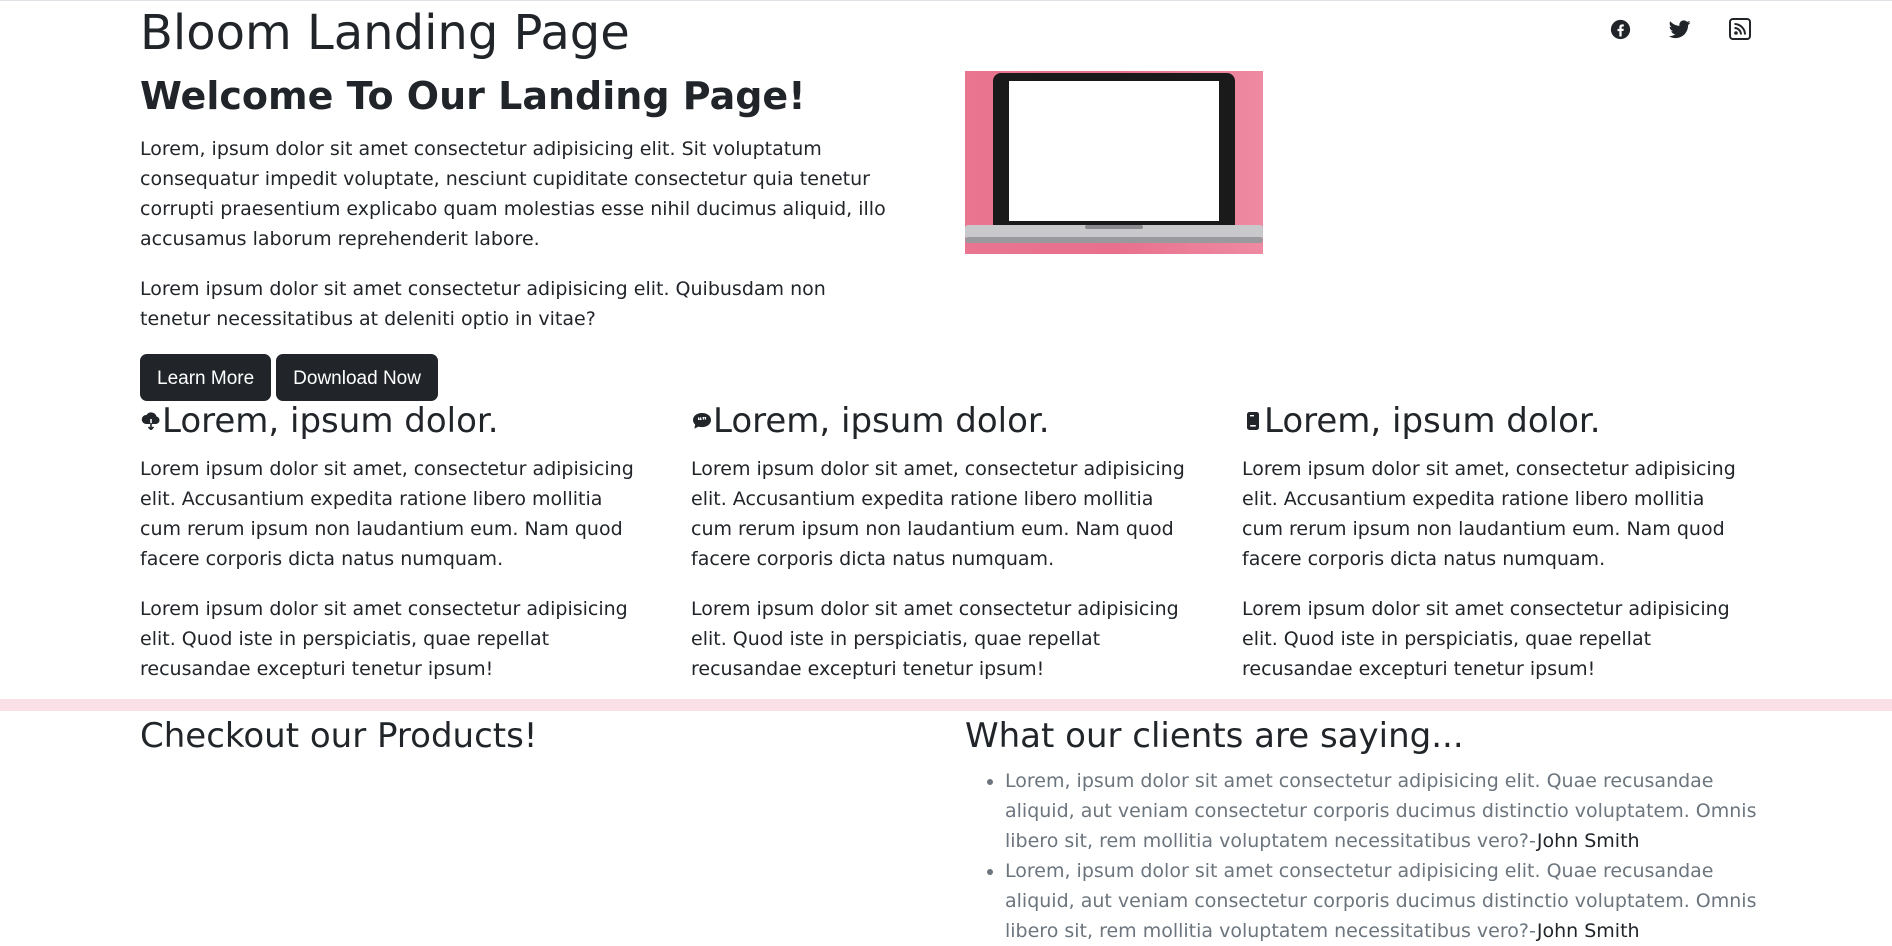 The image size is (1892, 946). I want to click on hero-heading: Welcome To Our Landing Page!, so click(473, 96).